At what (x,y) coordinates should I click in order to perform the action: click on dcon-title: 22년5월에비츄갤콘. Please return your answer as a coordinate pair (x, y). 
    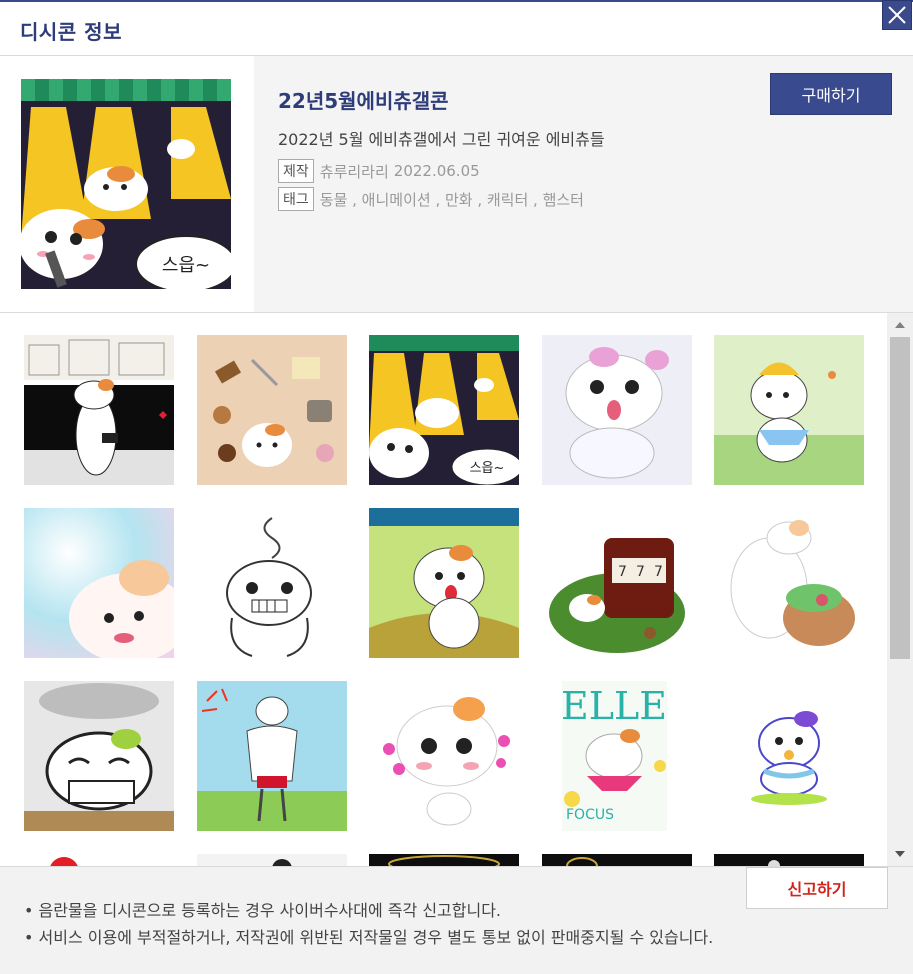
    Looking at the image, I should click on (363, 101).